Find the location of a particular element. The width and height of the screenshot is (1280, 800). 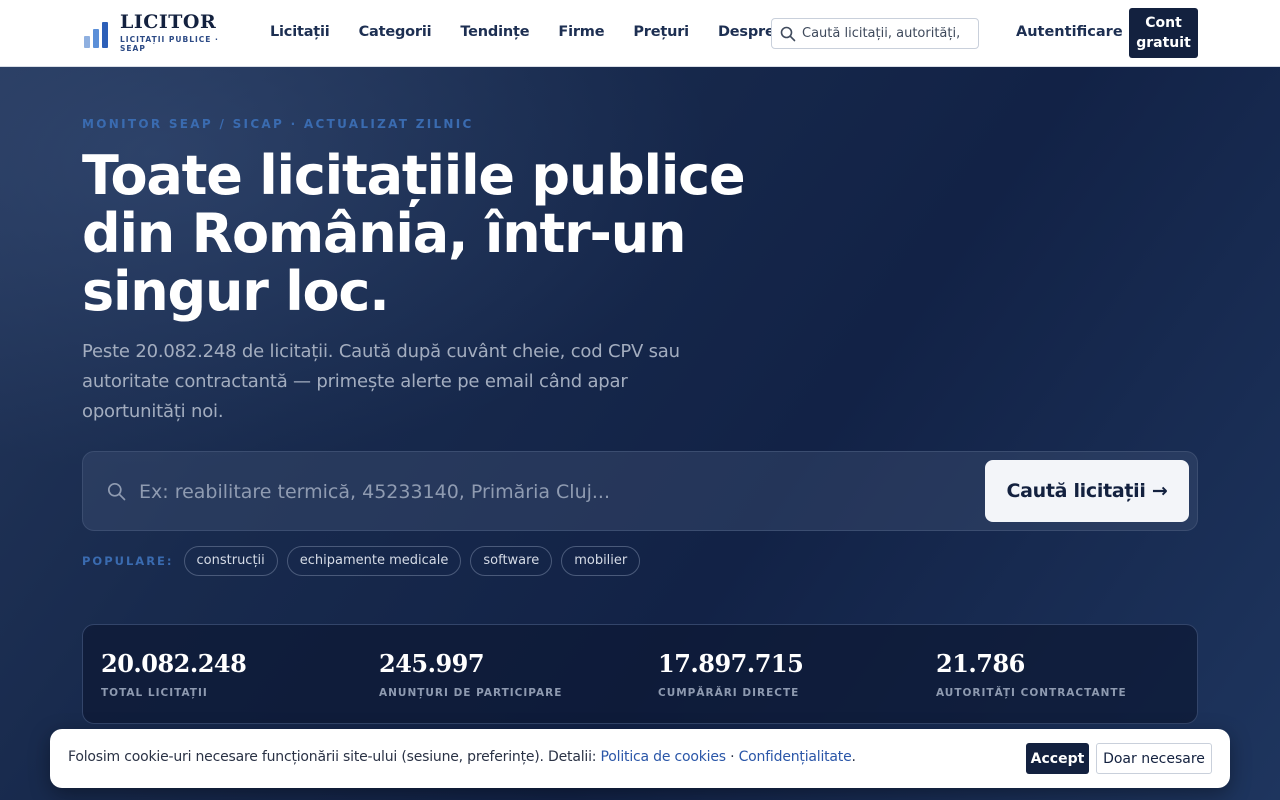

logo: LICITOR LICITAȚII PUBLICE · SEAP is located at coordinates (157, 32).